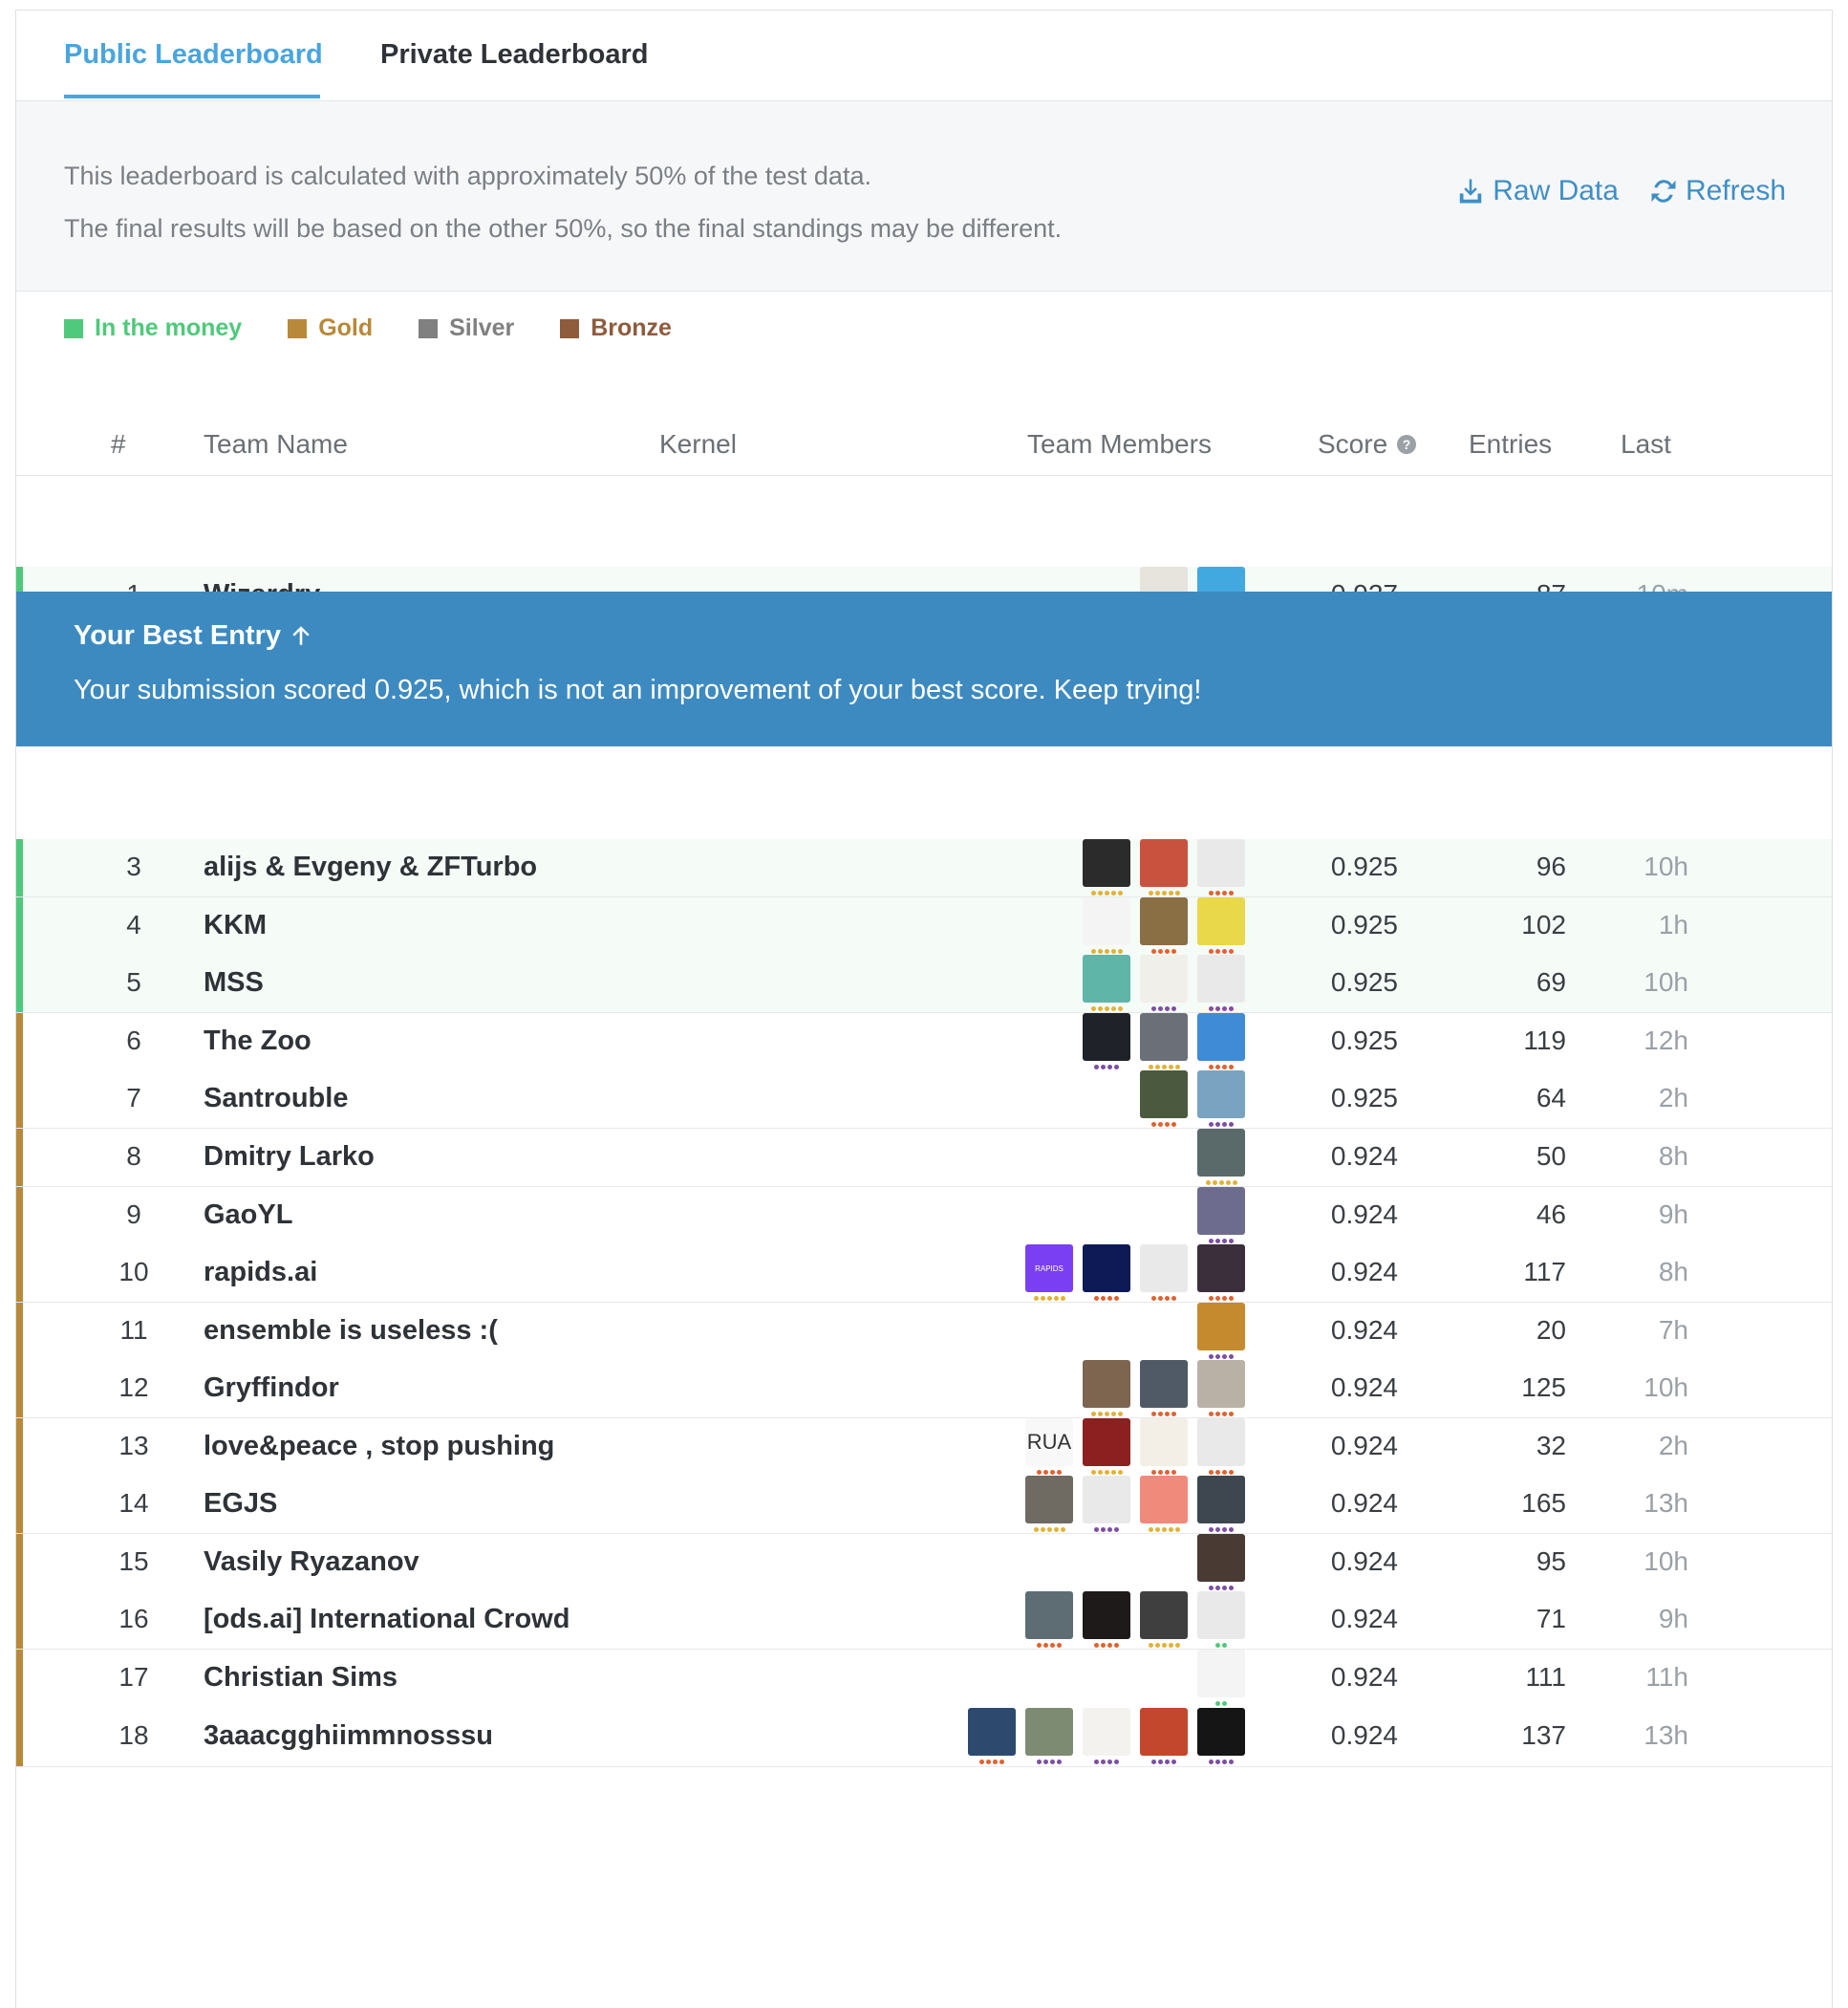 The width and height of the screenshot is (1848, 2008). Describe the element at coordinates (924, 1389) in the screenshot. I see `table-row: 12 Gryffindor 0.924 125 10h` at that location.